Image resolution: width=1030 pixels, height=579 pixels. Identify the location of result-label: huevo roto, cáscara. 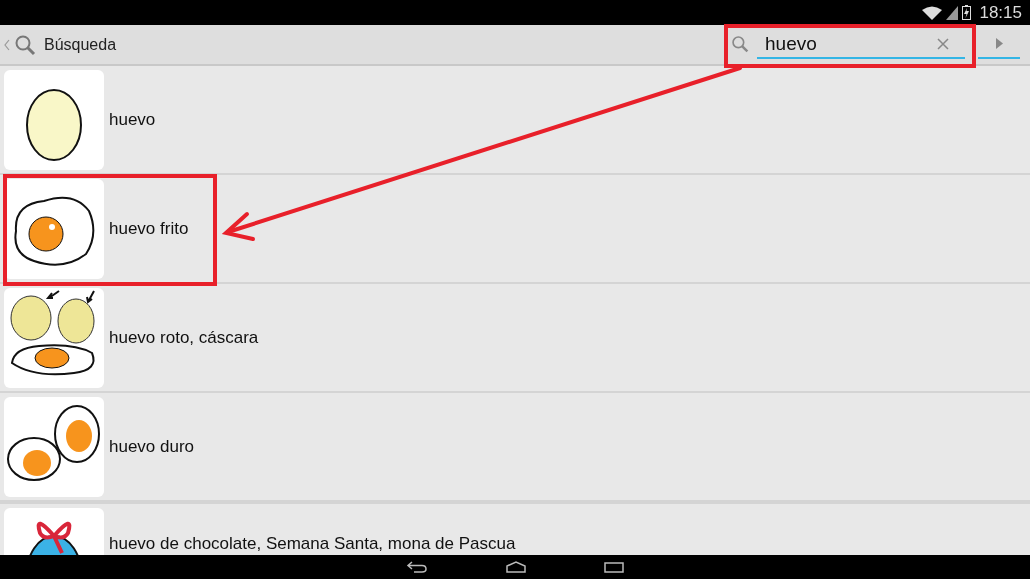
(184, 337).